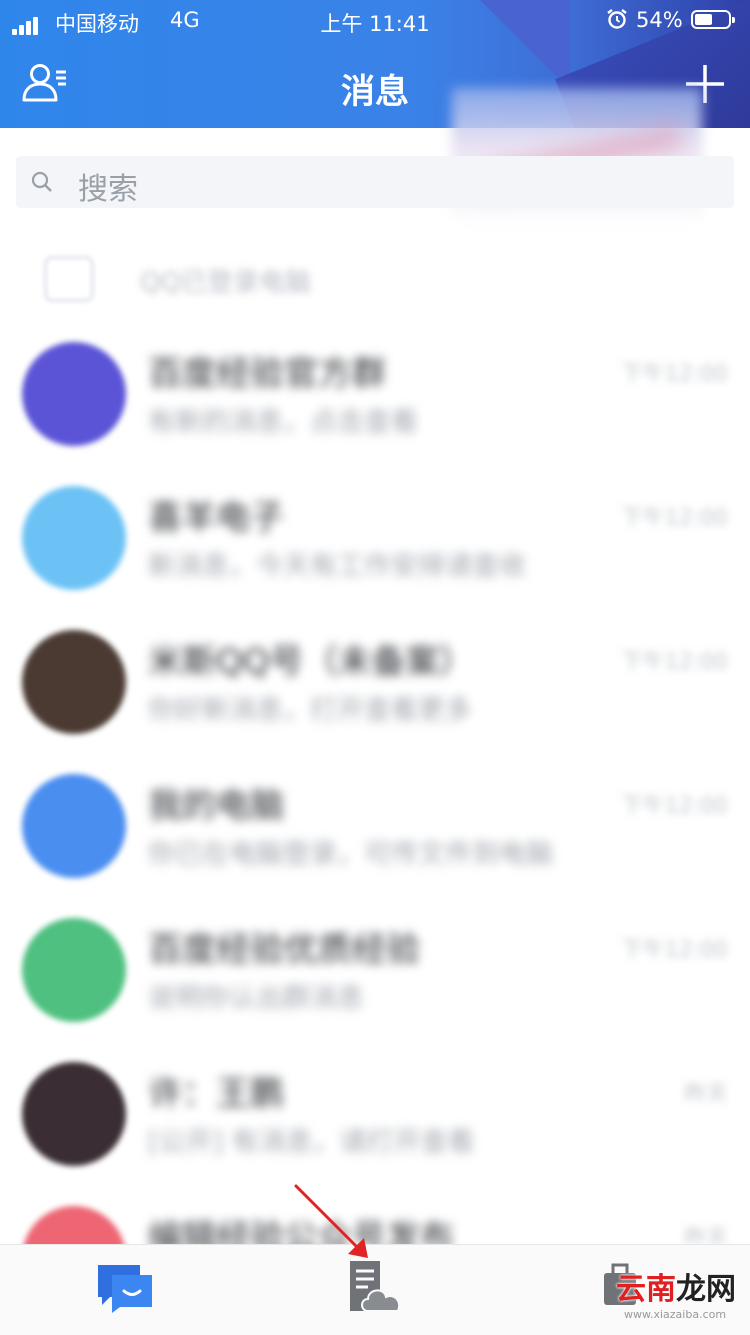 Image resolution: width=750 pixels, height=1335 pixels. I want to click on site-watermark: 云南龙网 www.xiazaiba.com, so click(677, 1298).